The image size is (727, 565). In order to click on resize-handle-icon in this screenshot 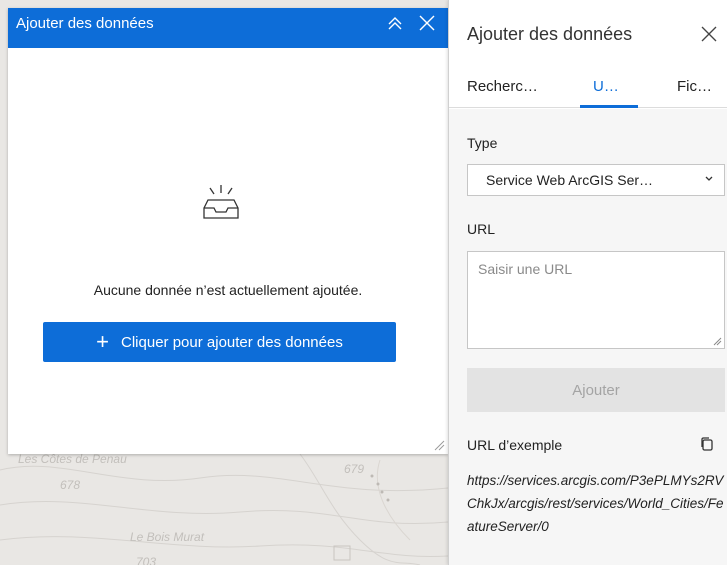, I will do `click(439, 445)`.